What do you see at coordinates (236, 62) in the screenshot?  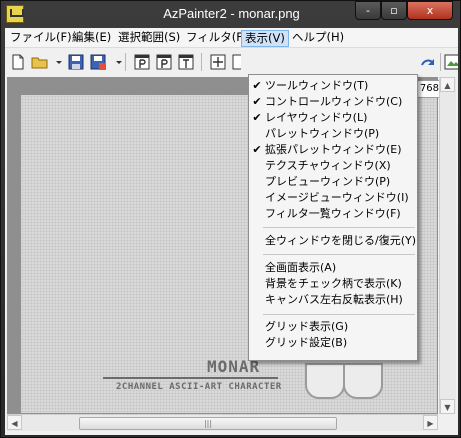 I see `select-icon` at bounding box center [236, 62].